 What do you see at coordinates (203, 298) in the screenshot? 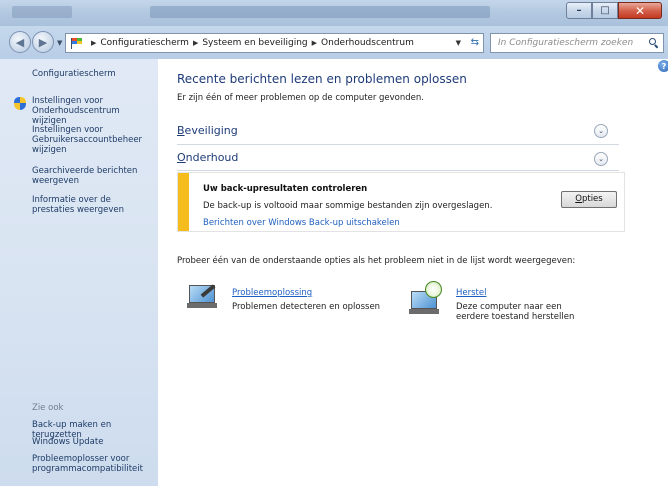
I see `troubleshooting-icon` at bounding box center [203, 298].